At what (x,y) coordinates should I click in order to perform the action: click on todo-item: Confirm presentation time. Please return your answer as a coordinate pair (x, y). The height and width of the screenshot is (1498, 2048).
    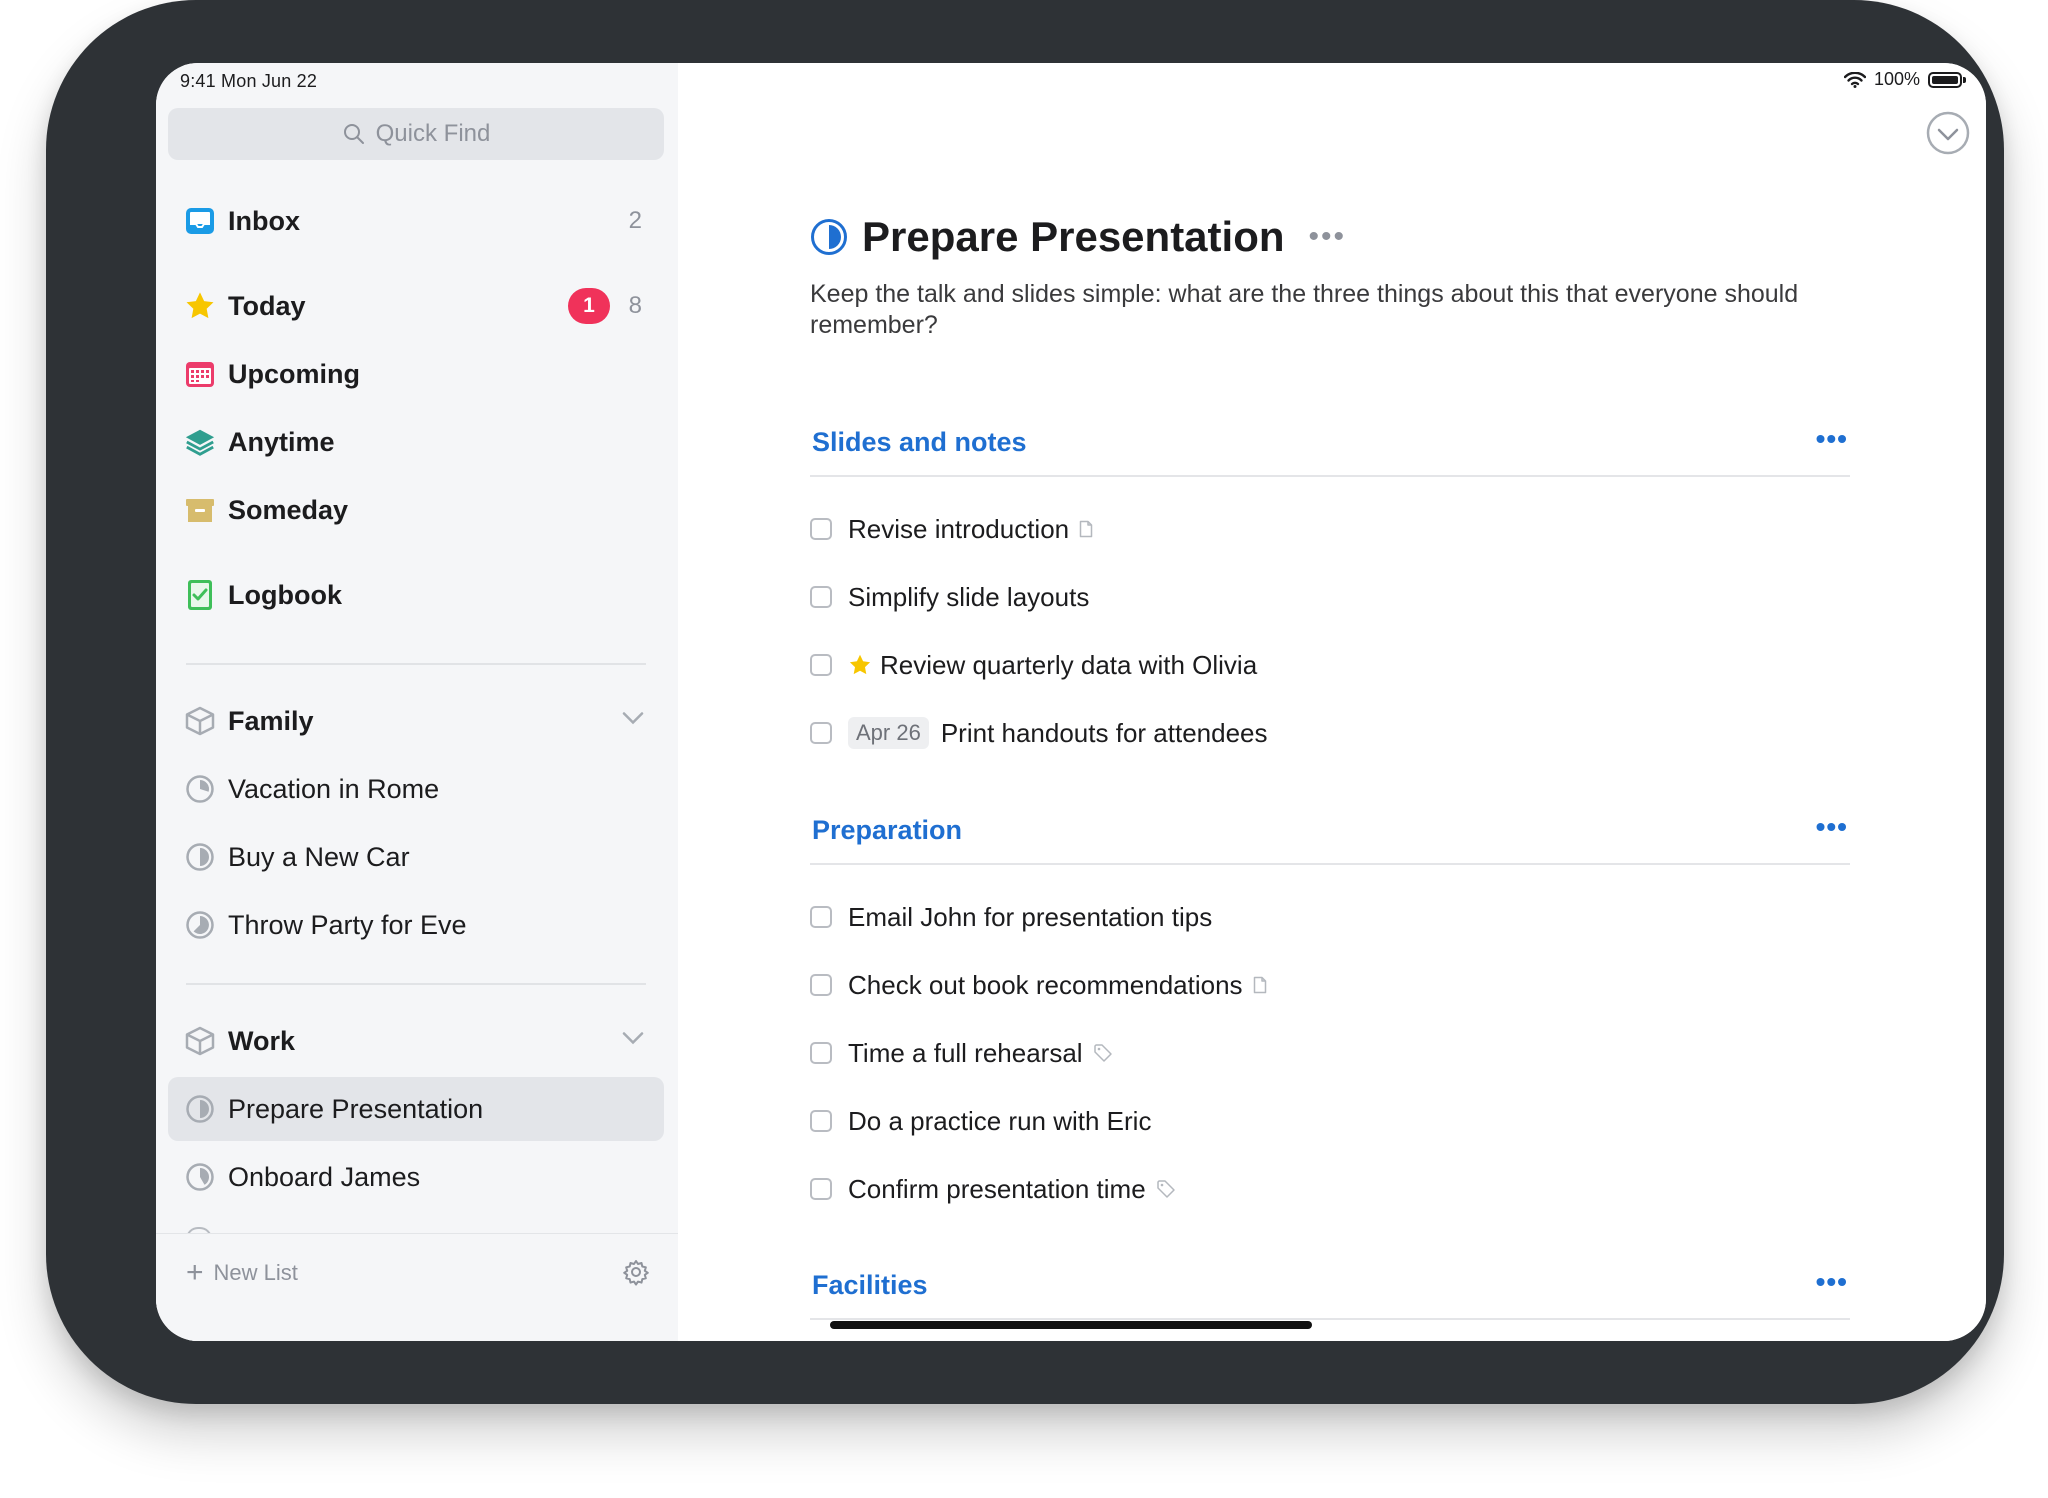
    Looking at the image, I should click on (993, 1189).